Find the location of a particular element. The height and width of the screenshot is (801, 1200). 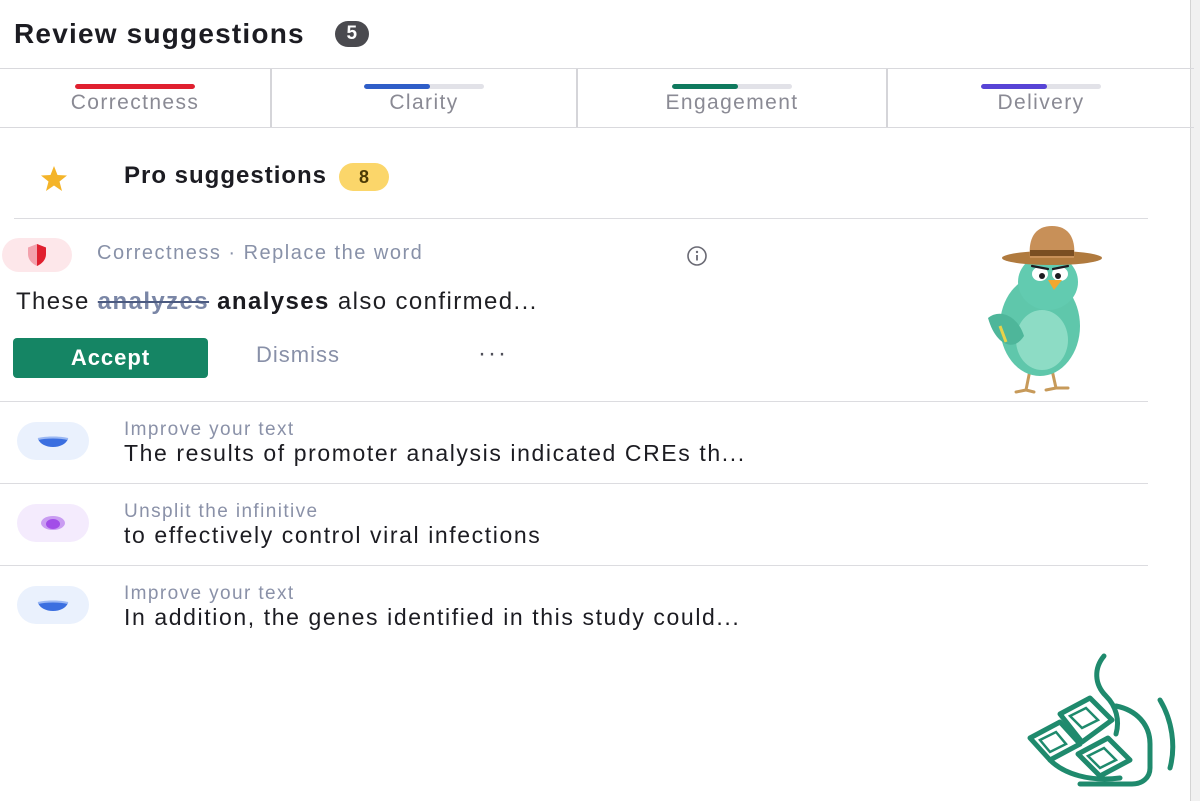

panel-title: Review suggestions is located at coordinates (159, 33).